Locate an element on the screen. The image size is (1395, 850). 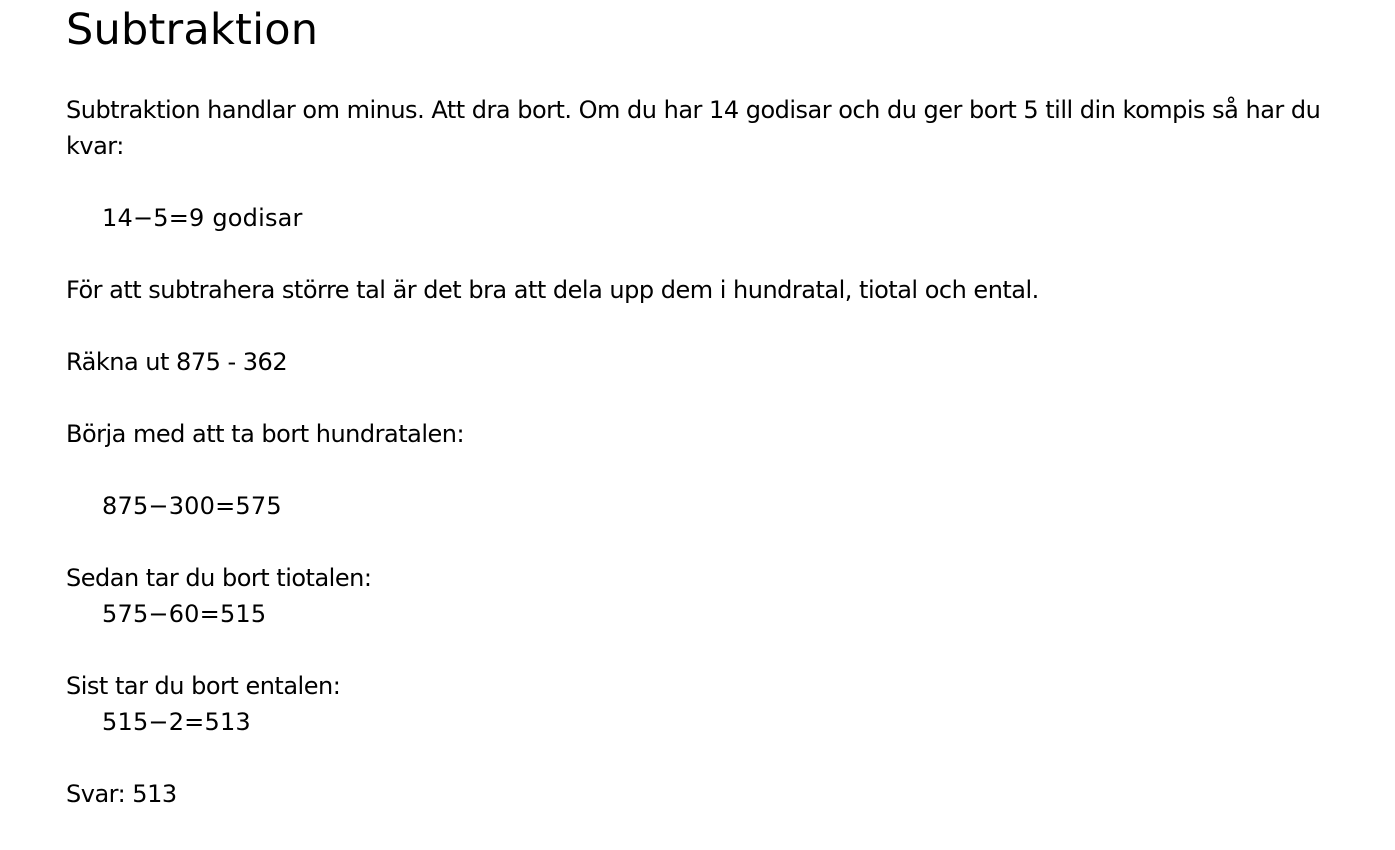
answer-text: Svar: 513 is located at coordinates (121, 794).